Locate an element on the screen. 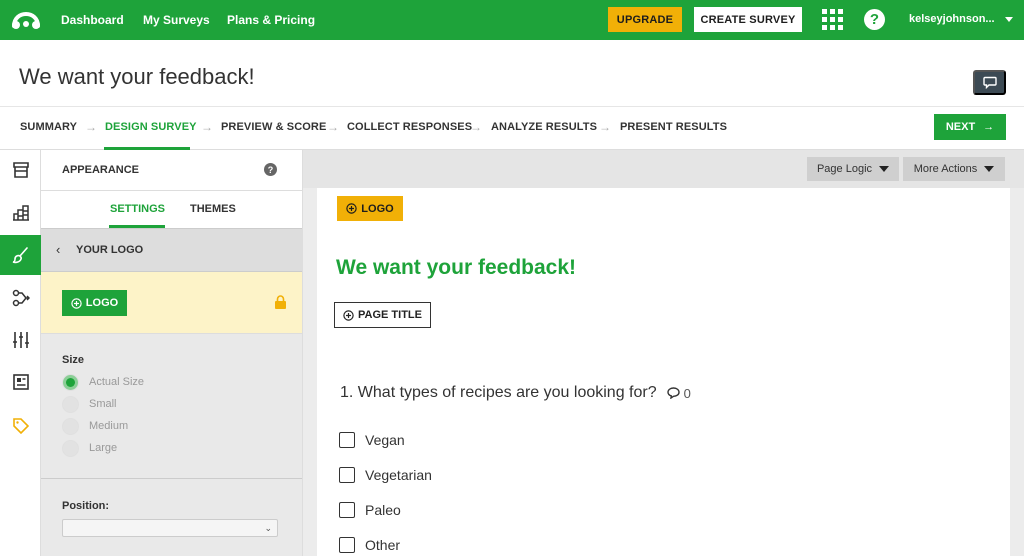 This screenshot has width=1024, height=556. nav-my-surveys: My Surveys is located at coordinates (176, 20).